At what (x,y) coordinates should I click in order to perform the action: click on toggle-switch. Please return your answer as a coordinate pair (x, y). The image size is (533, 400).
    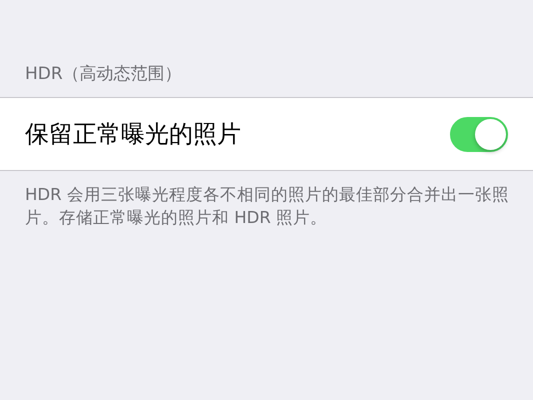
    Looking at the image, I should click on (479, 134).